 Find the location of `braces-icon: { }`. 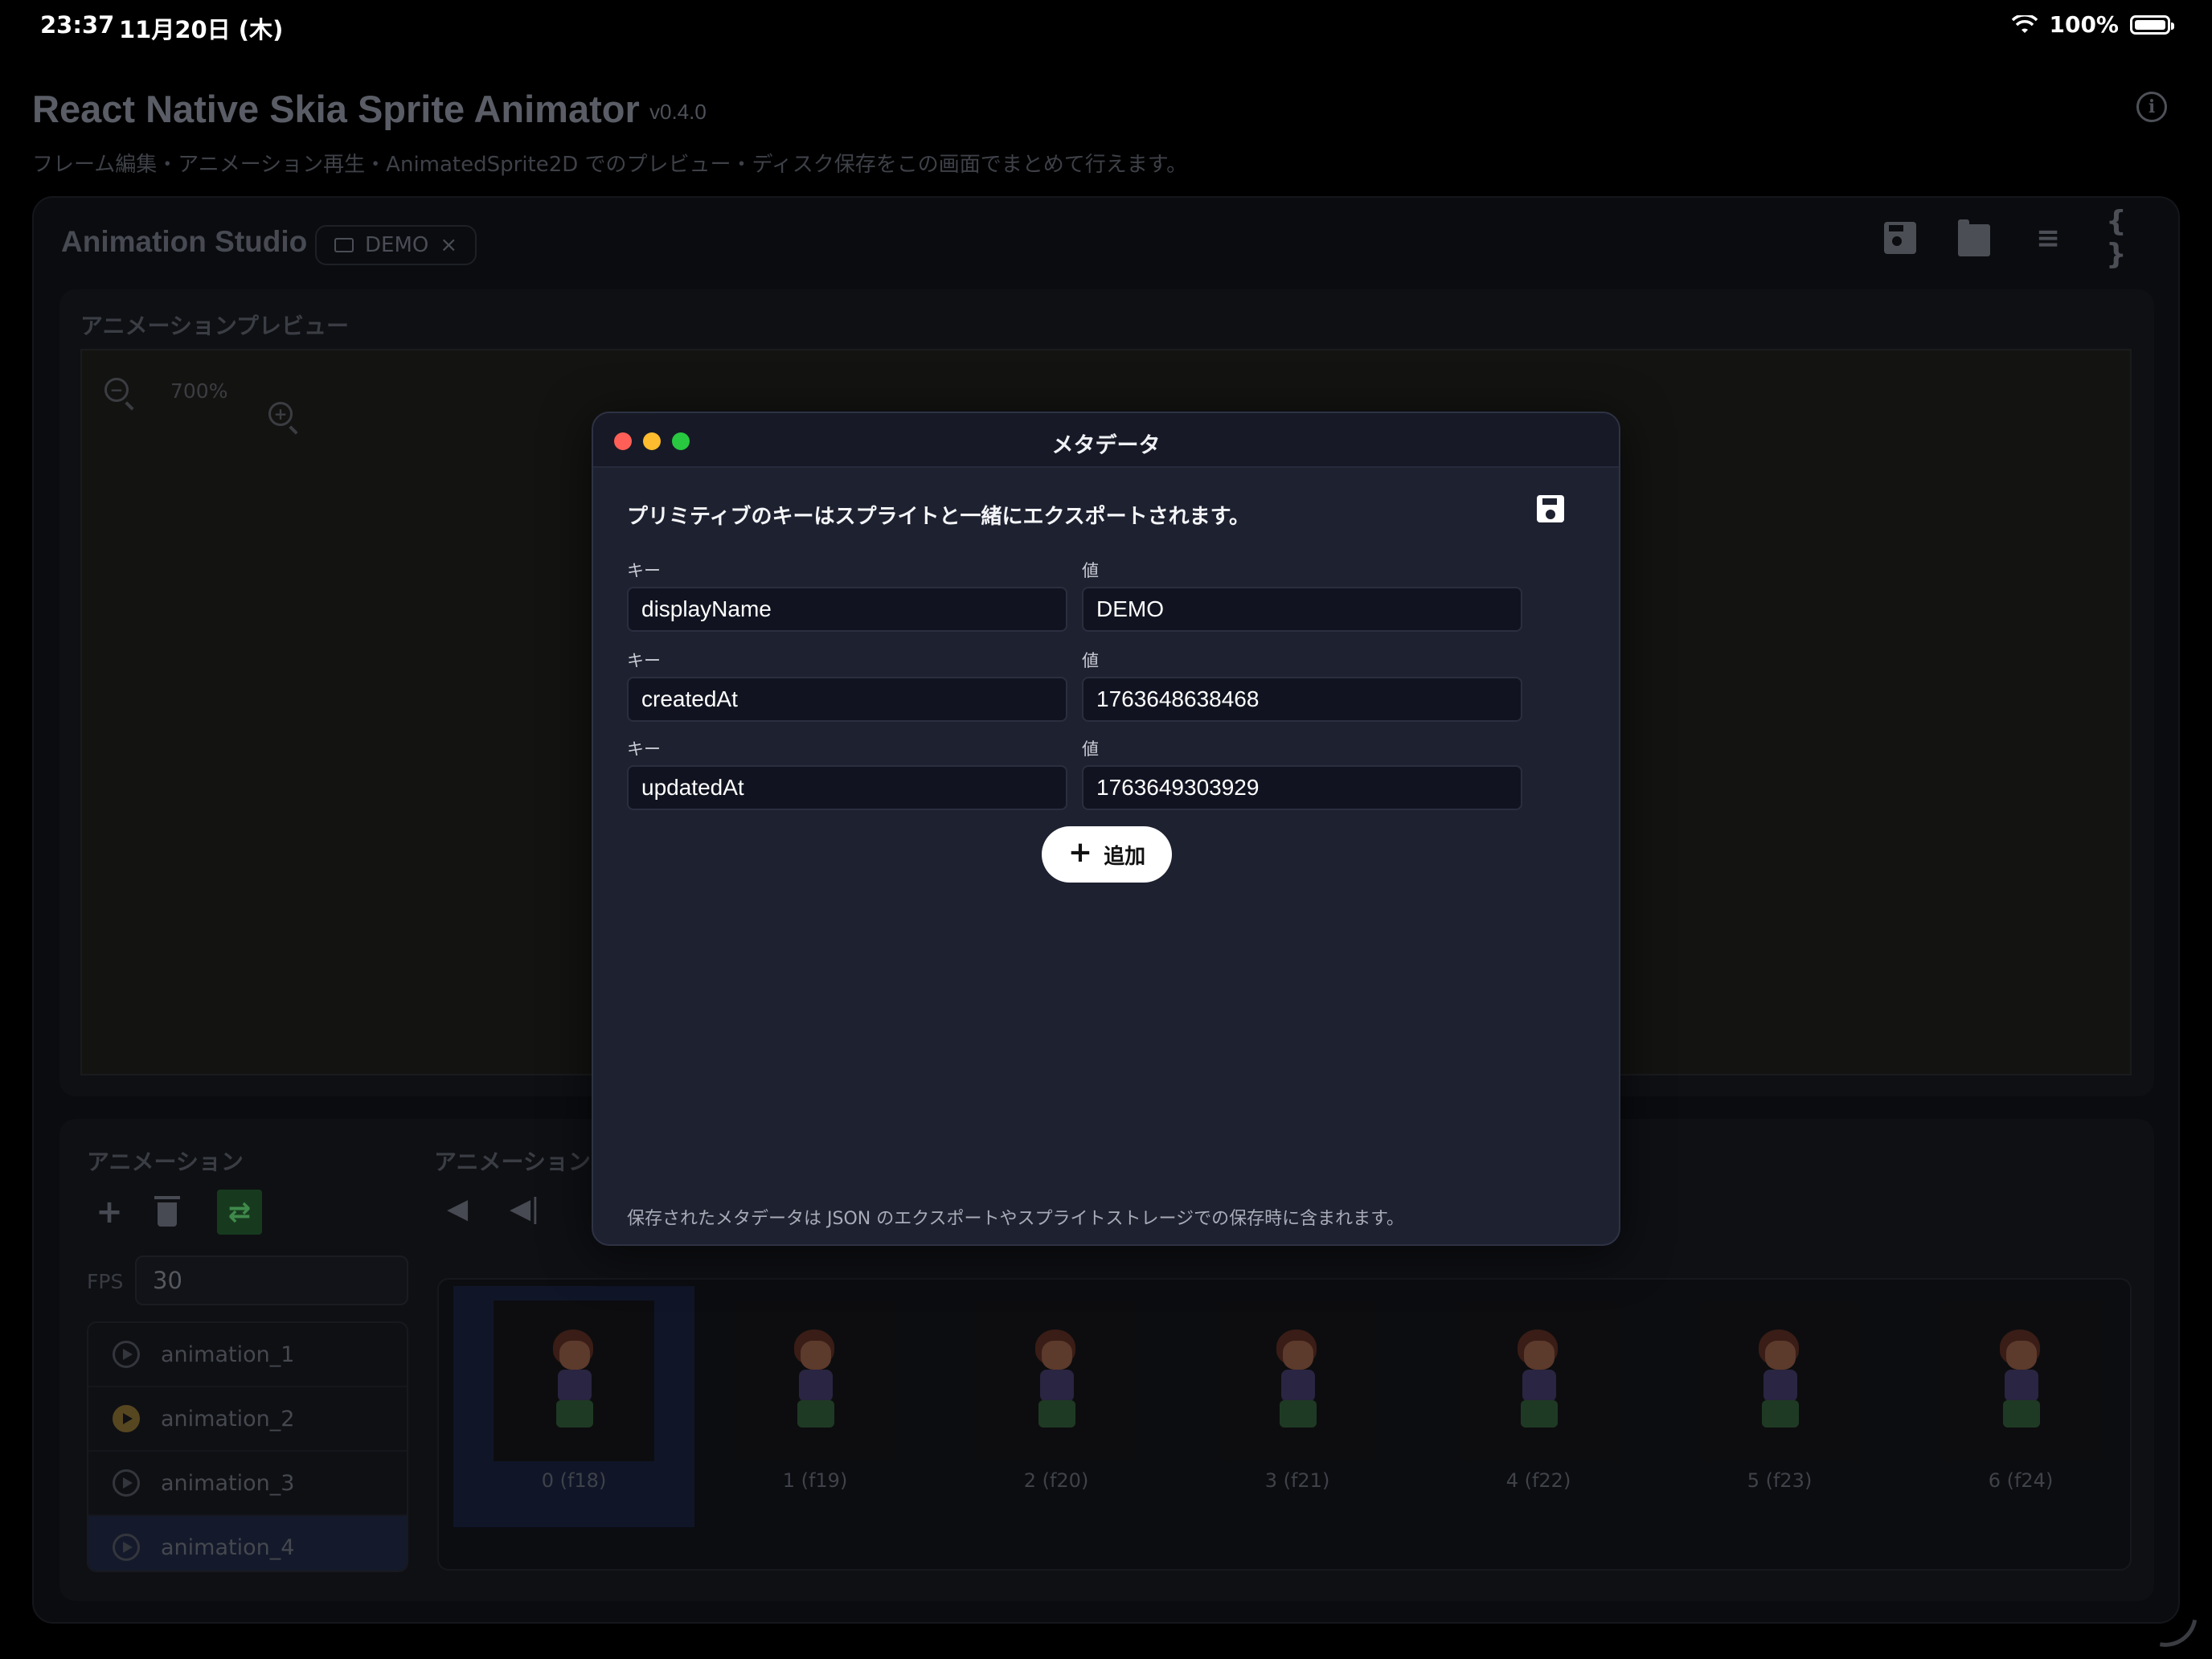

braces-icon: { } is located at coordinates (2122, 238).